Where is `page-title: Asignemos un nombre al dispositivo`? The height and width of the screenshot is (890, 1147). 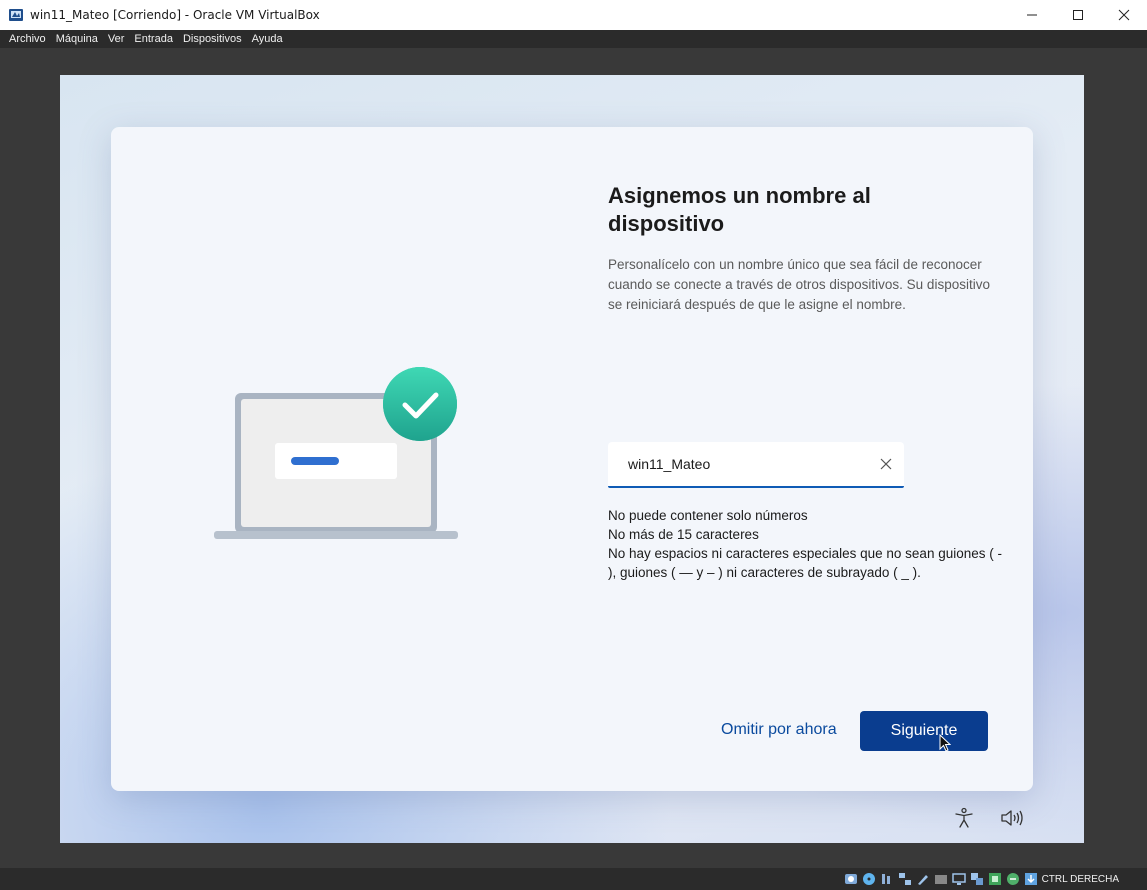 page-title: Asignemos un nombre al dispositivo is located at coordinates (739, 209).